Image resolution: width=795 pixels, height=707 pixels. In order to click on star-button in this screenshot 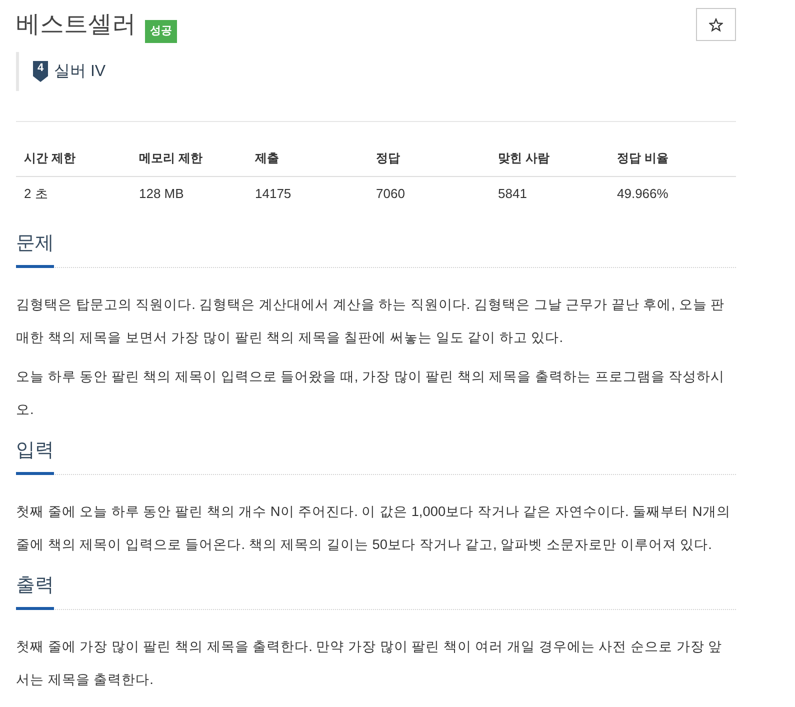, I will do `click(716, 24)`.